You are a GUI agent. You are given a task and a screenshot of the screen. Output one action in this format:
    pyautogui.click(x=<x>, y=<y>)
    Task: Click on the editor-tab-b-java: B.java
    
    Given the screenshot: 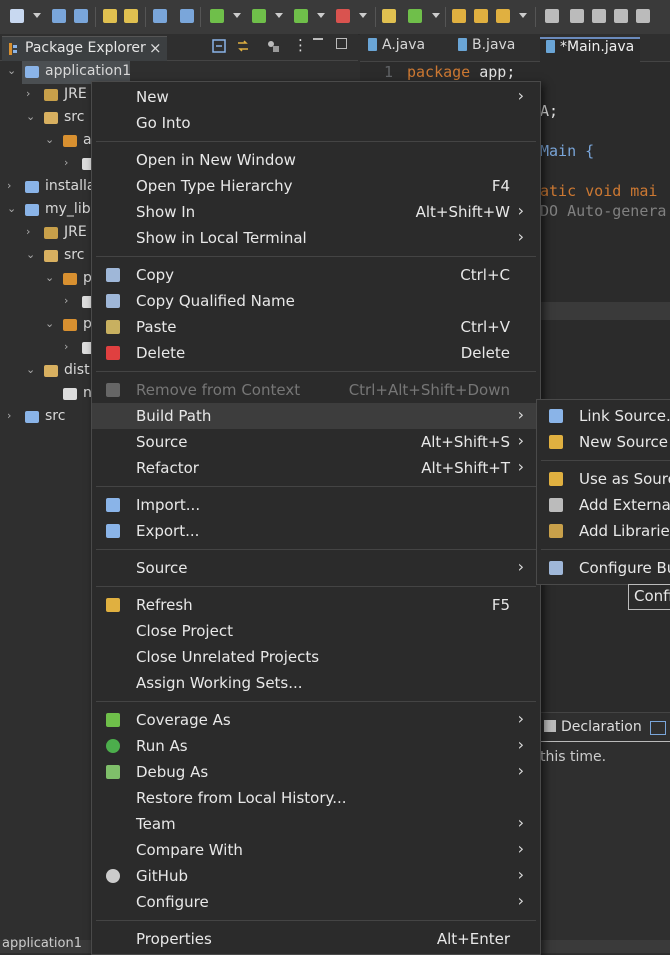 What is the action you would take?
    pyautogui.click(x=486, y=49)
    